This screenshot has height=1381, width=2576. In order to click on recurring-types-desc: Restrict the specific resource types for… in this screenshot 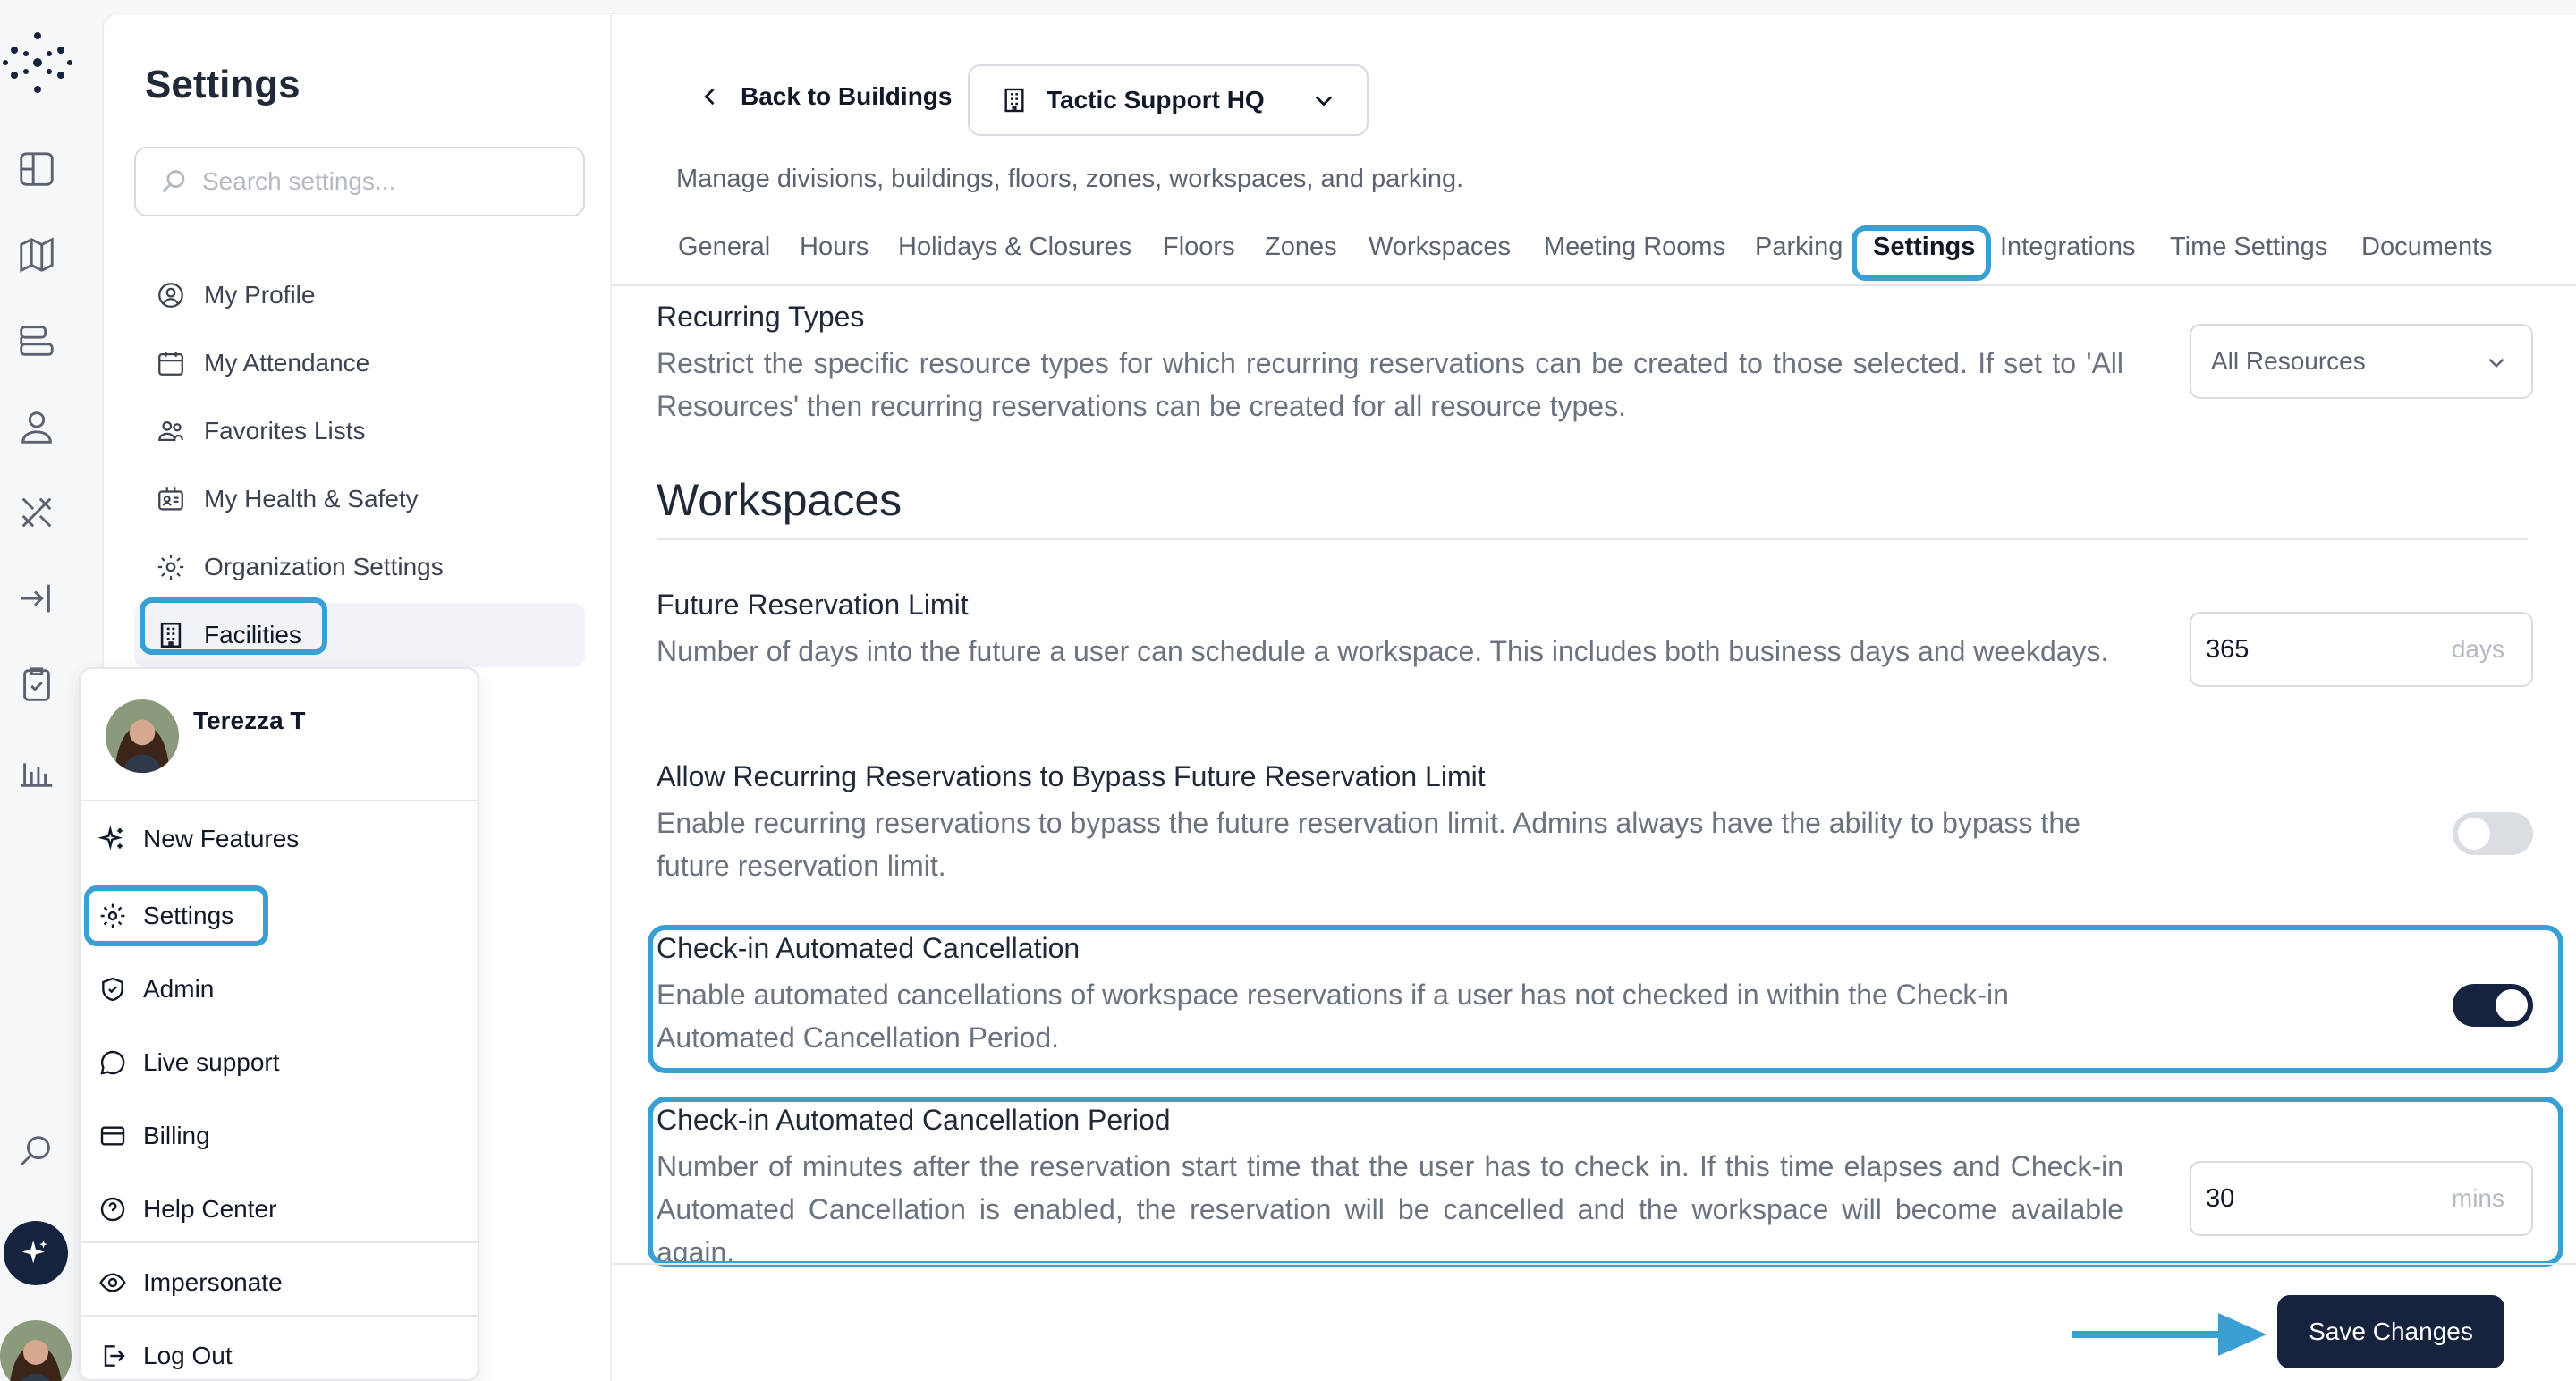, I will do `click(1390, 384)`.